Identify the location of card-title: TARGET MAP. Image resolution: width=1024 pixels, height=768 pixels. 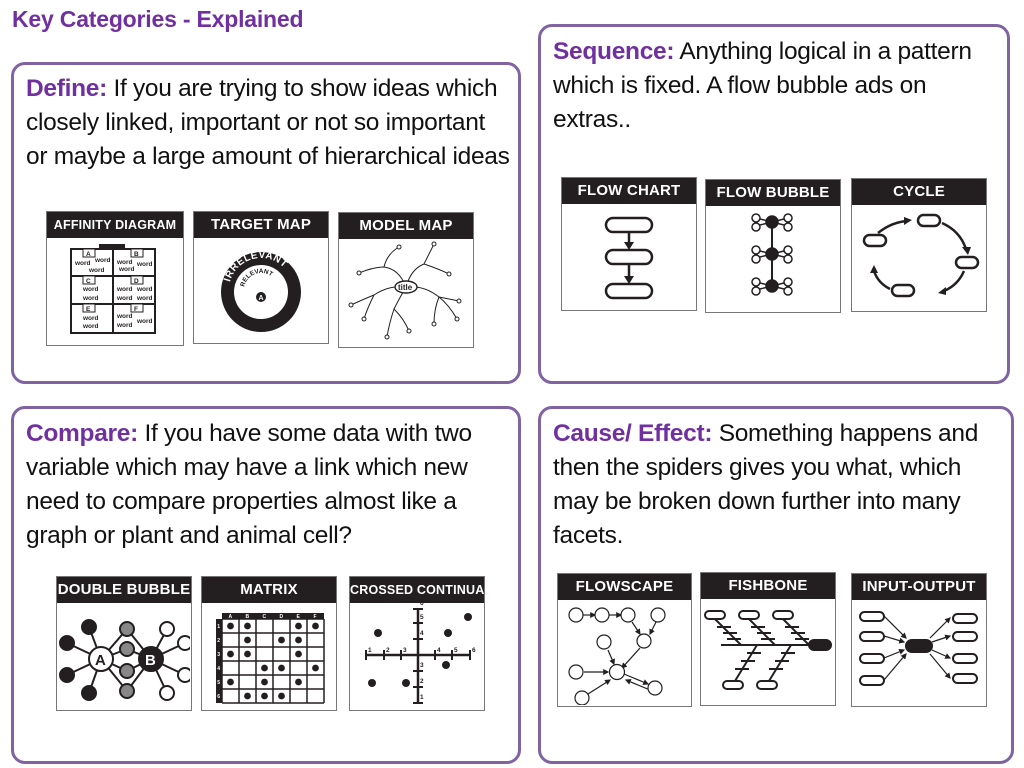
(261, 225).